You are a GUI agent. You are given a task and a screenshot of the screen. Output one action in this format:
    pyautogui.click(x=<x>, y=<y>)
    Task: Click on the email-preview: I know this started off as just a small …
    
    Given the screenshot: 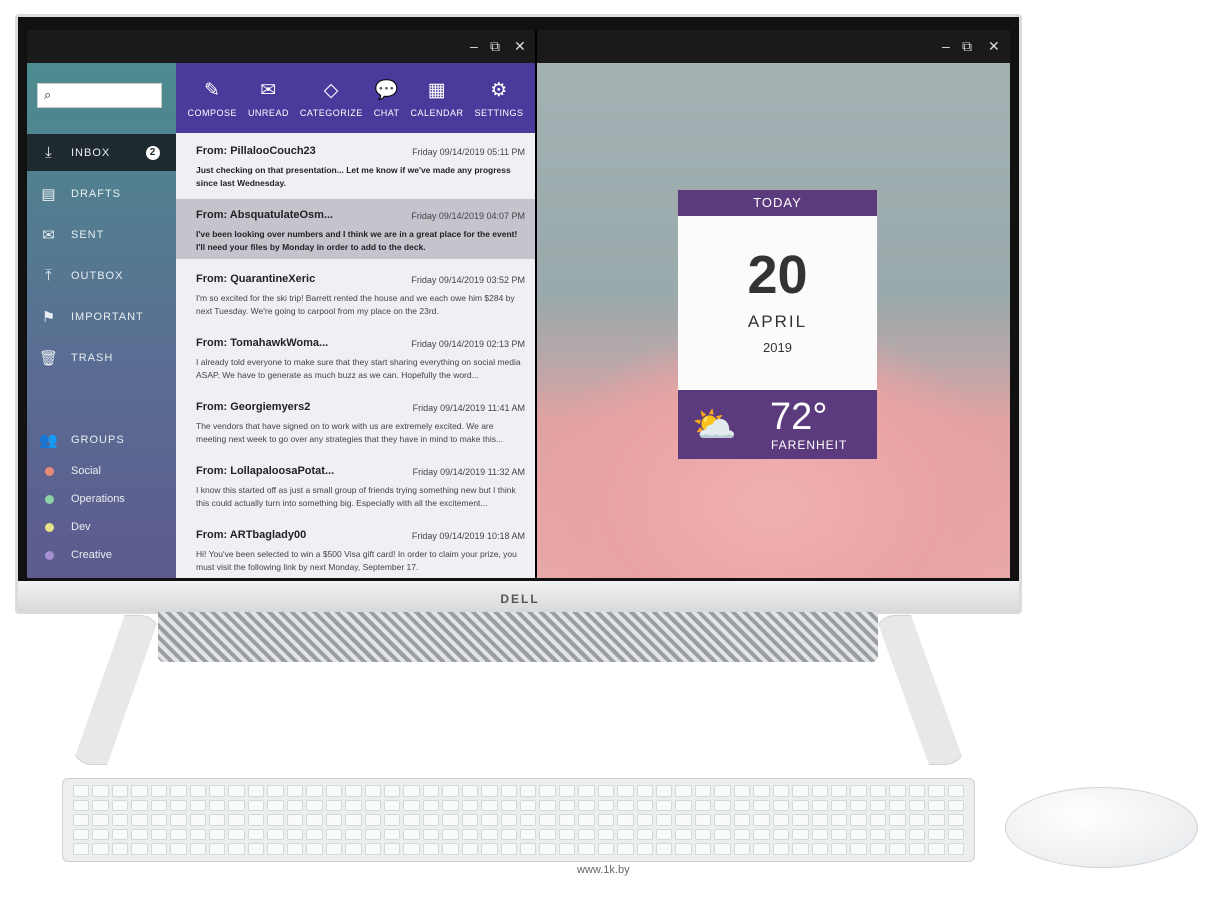 What is the action you would take?
    pyautogui.click(x=356, y=496)
    